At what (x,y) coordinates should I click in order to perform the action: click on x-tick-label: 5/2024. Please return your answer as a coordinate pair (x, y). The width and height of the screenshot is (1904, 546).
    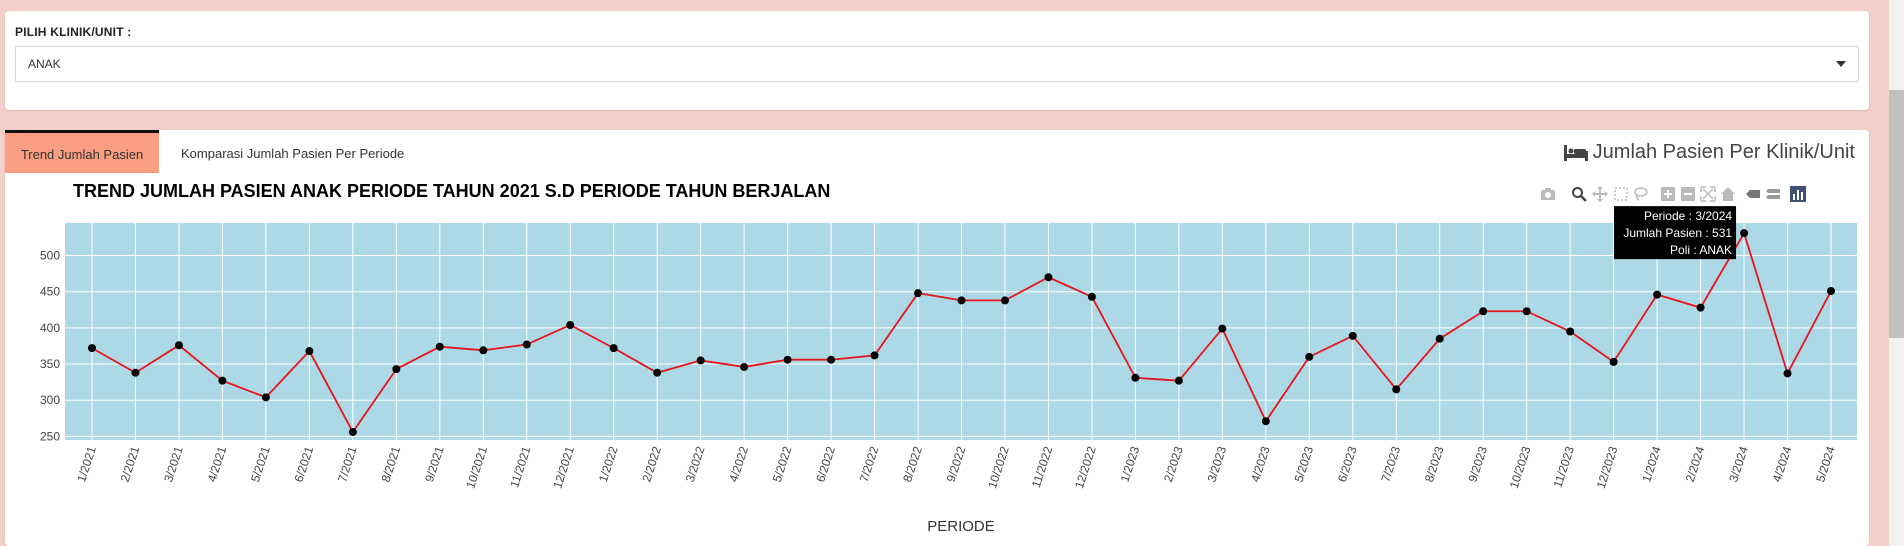
    Looking at the image, I should click on (1825, 464).